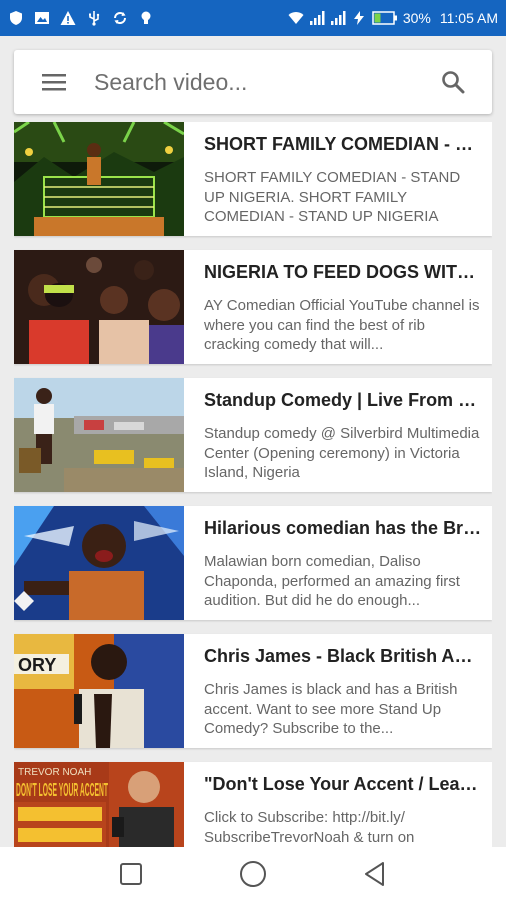  Describe the element at coordinates (146, 17) in the screenshot. I see `bulb-icon` at that location.